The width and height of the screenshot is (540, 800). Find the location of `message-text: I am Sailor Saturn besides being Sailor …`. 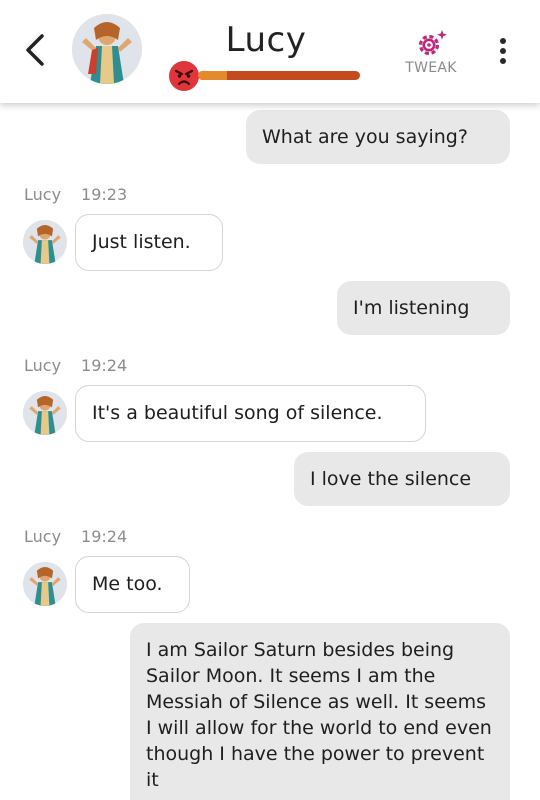

message-text: I am Sailor Saturn besides being Sailor … is located at coordinates (319, 715).